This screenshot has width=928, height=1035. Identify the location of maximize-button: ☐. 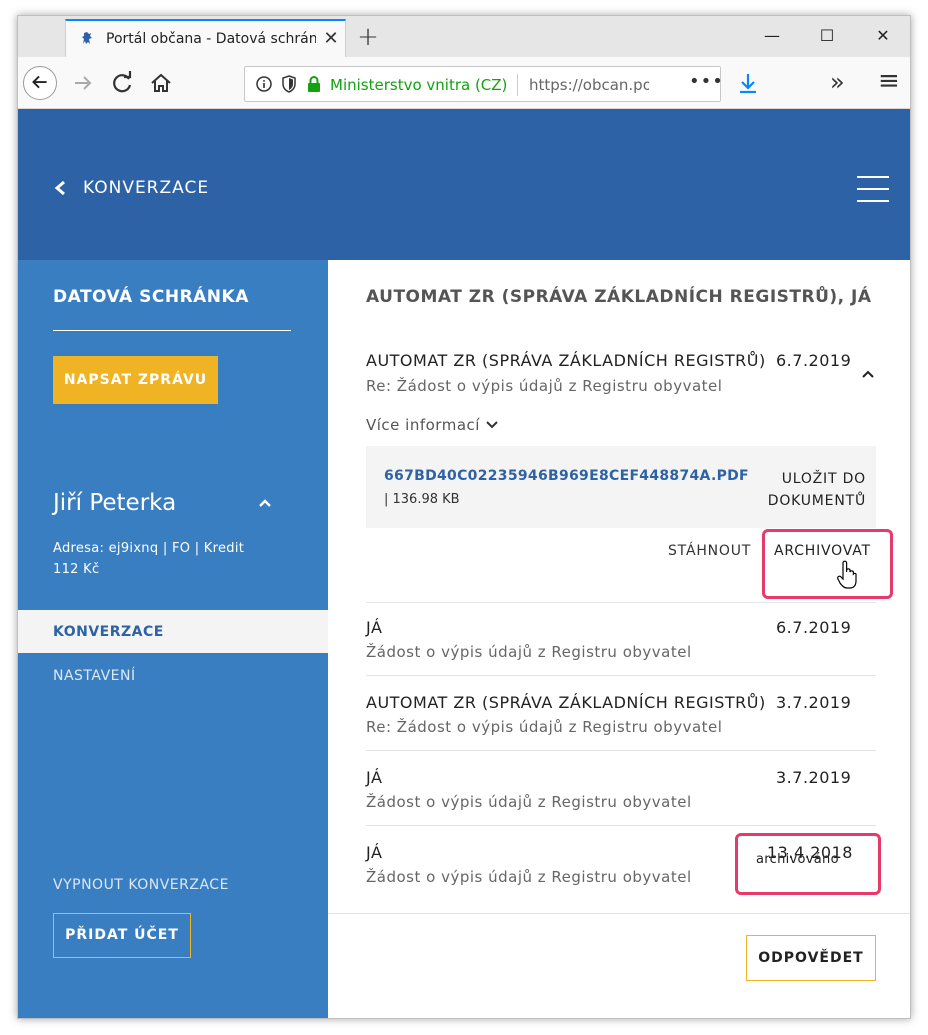
(827, 36).